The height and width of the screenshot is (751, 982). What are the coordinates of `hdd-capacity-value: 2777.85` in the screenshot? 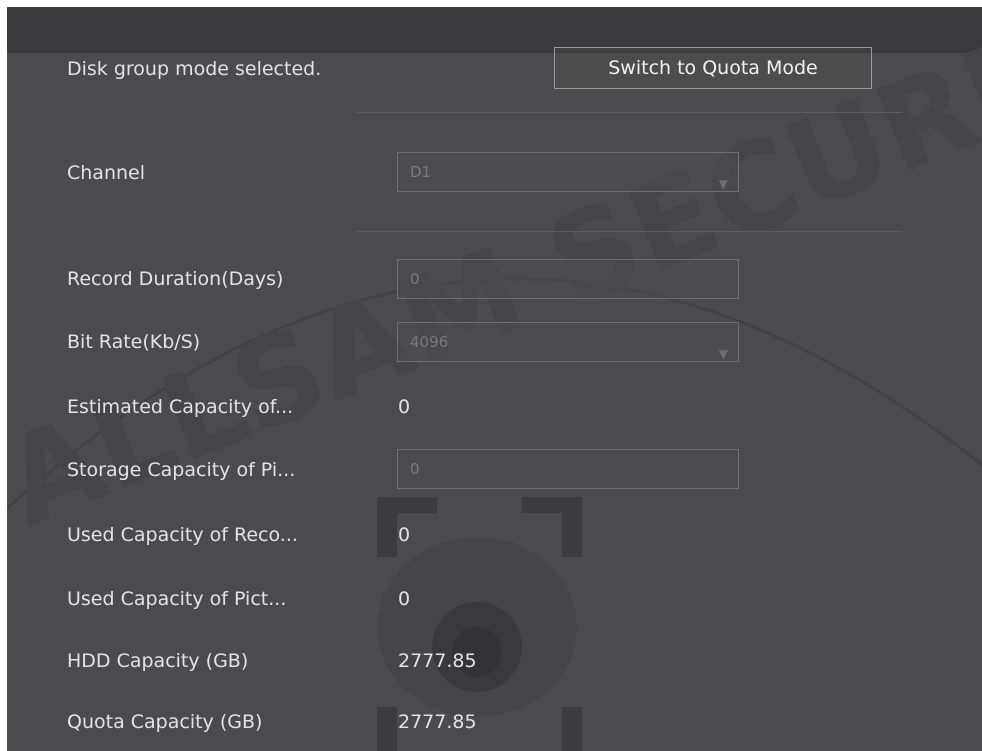 It's located at (437, 661).